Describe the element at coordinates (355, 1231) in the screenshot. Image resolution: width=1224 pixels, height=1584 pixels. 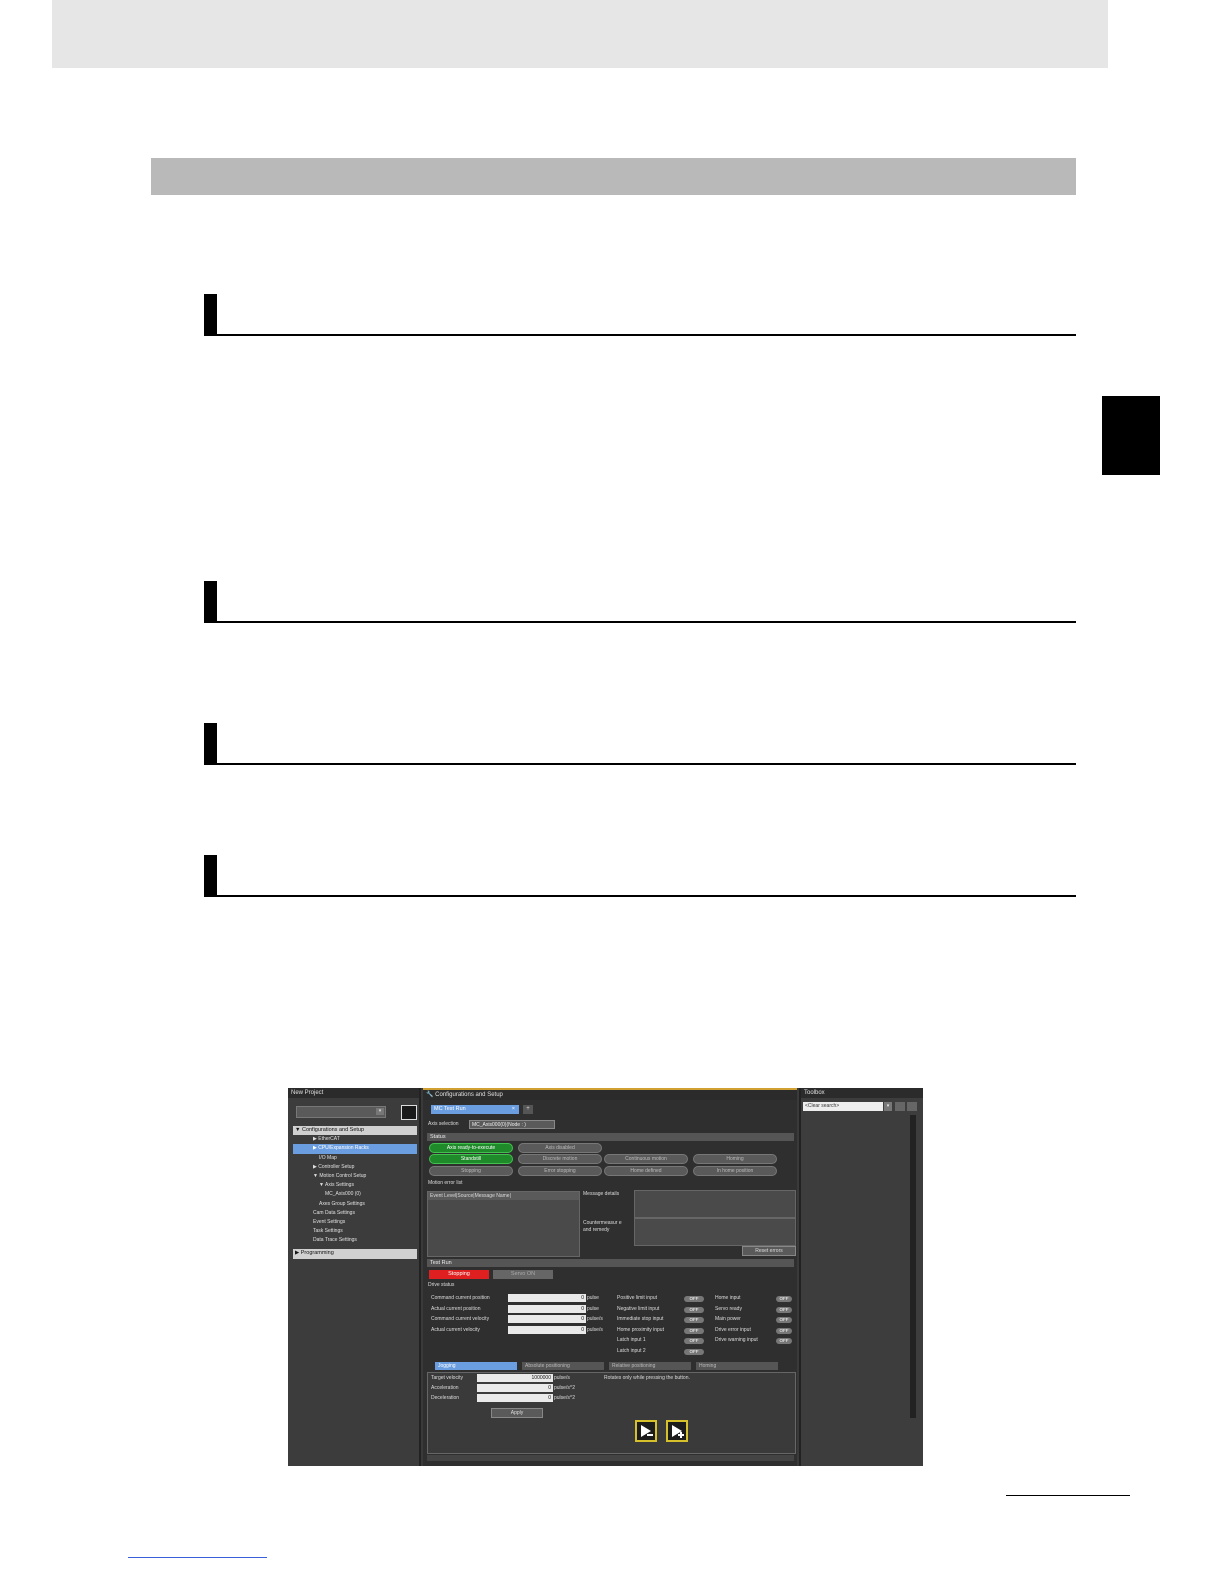
I see `tree-item: Task Settings` at that location.